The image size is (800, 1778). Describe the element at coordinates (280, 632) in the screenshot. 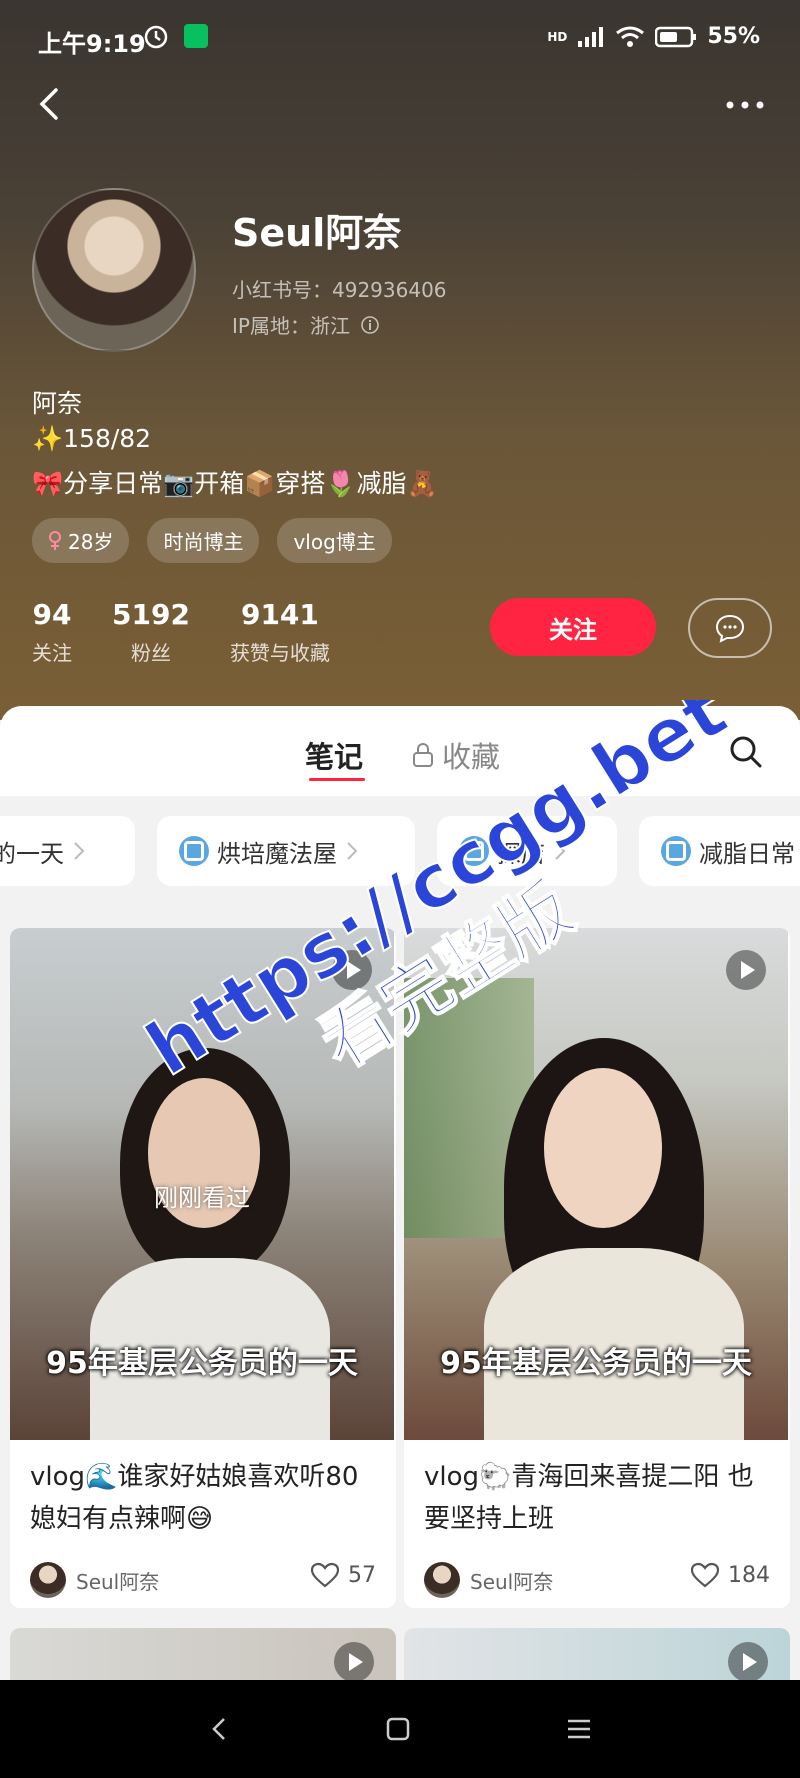

I see `stat-likes: 9141 获赞与收藏` at that location.